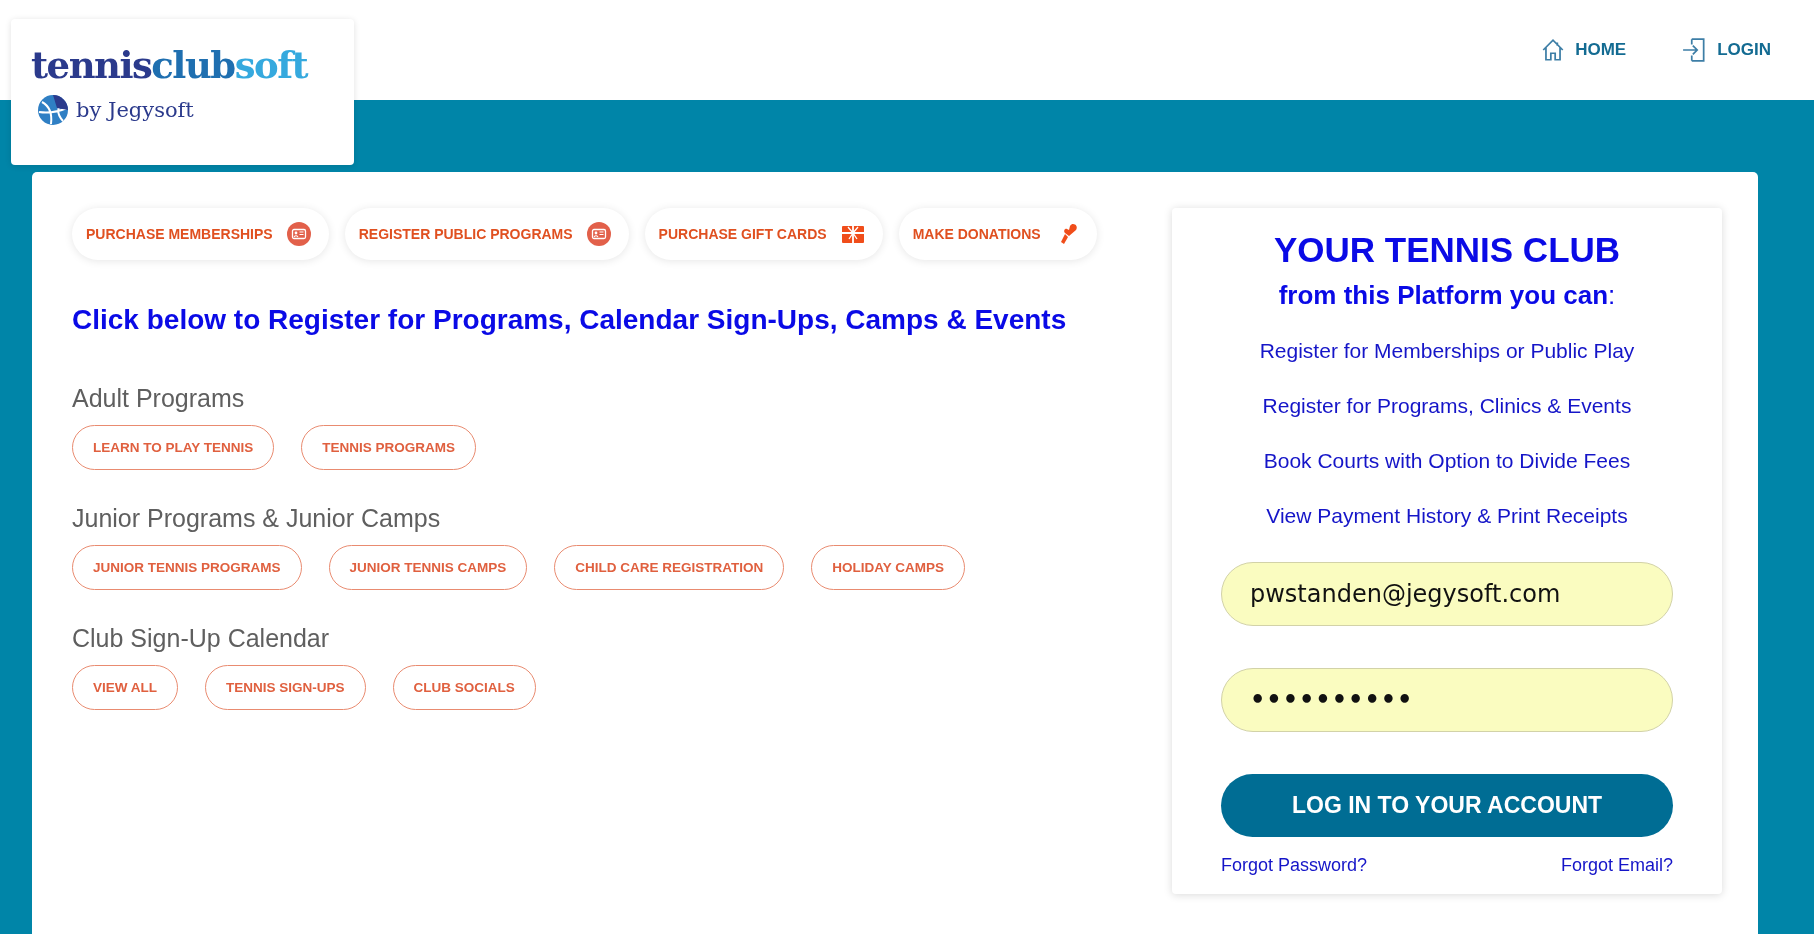  What do you see at coordinates (389, 447) in the screenshot?
I see `program-button: TENNIS PROGRAMS` at bounding box center [389, 447].